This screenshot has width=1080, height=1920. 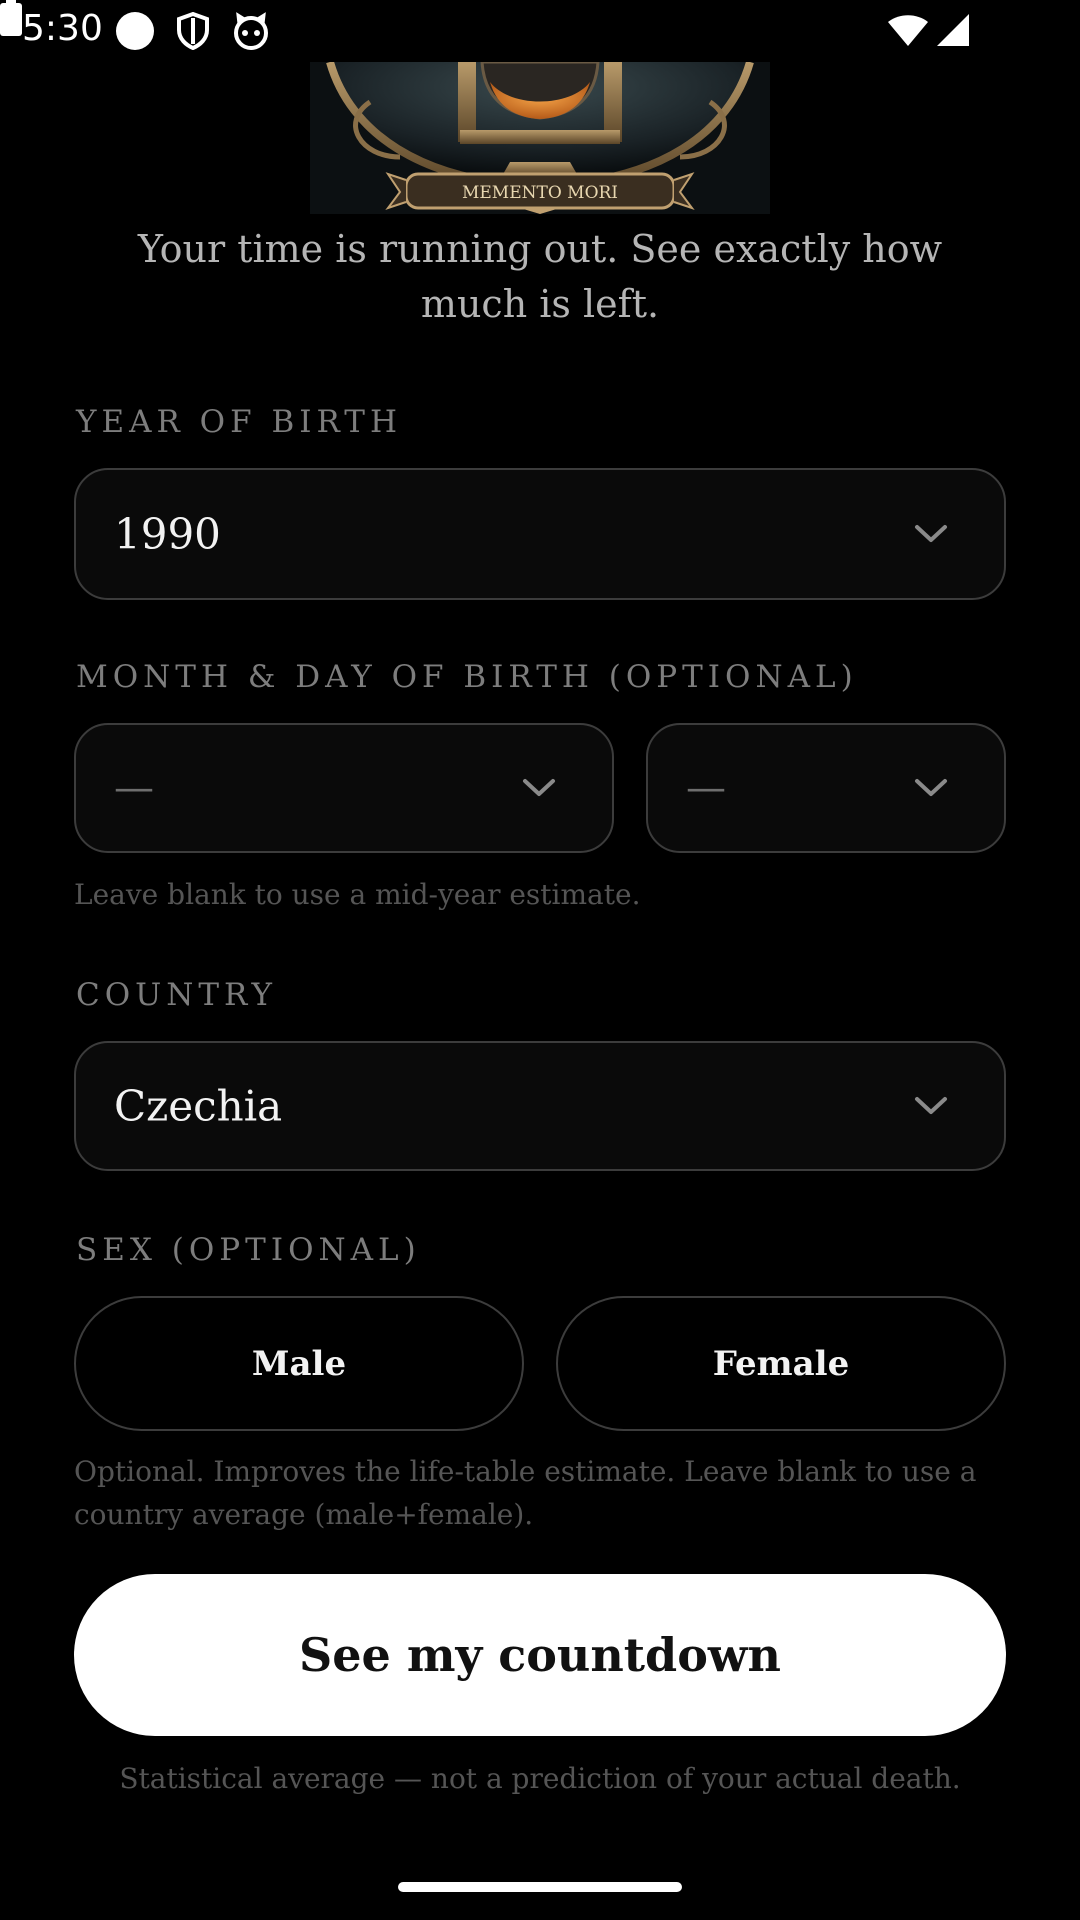 What do you see at coordinates (135, 31) in the screenshot?
I see `notification-dot-icon` at bounding box center [135, 31].